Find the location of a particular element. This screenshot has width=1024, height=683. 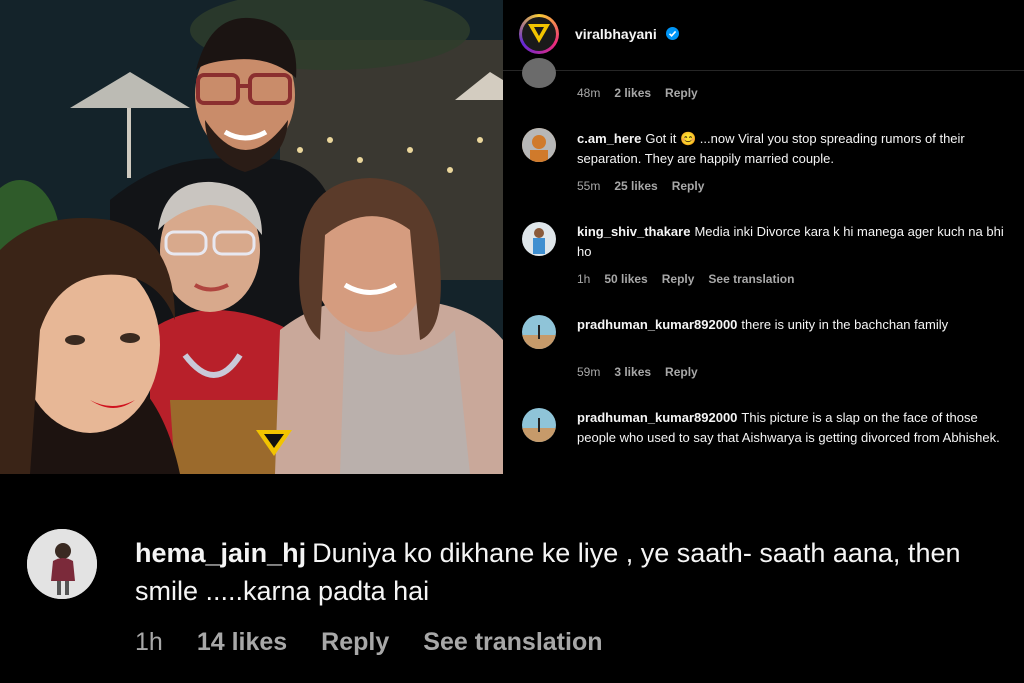

comment-likes: 3 likes is located at coordinates (632, 372).